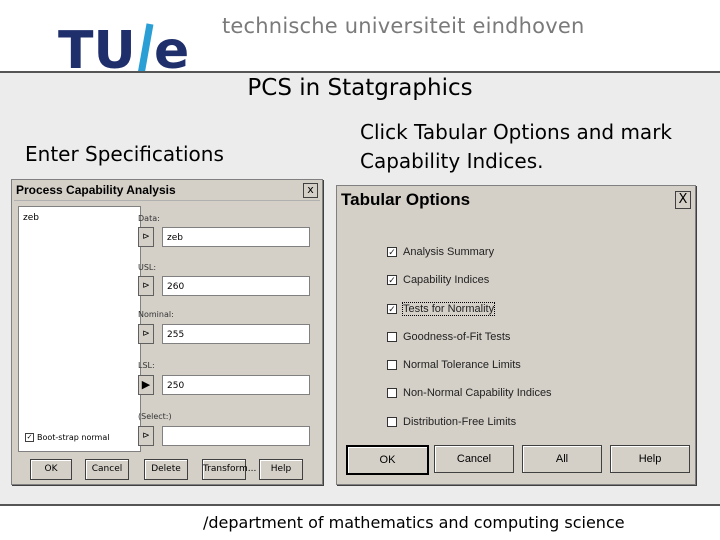 Image resolution: width=720 pixels, height=540 pixels. What do you see at coordinates (562, 459) in the screenshot?
I see `tabular-all-button: All` at bounding box center [562, 459].